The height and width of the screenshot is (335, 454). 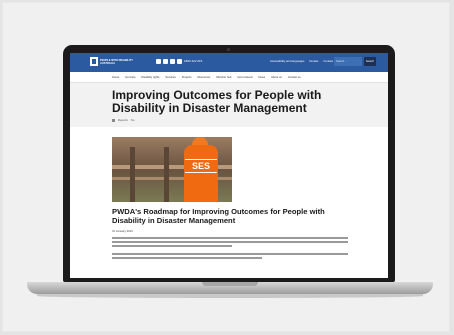 What do you see at coordinates (230, 296) in the screenshot?
I see `laptop-shadow` at bounding box center [230, 296].